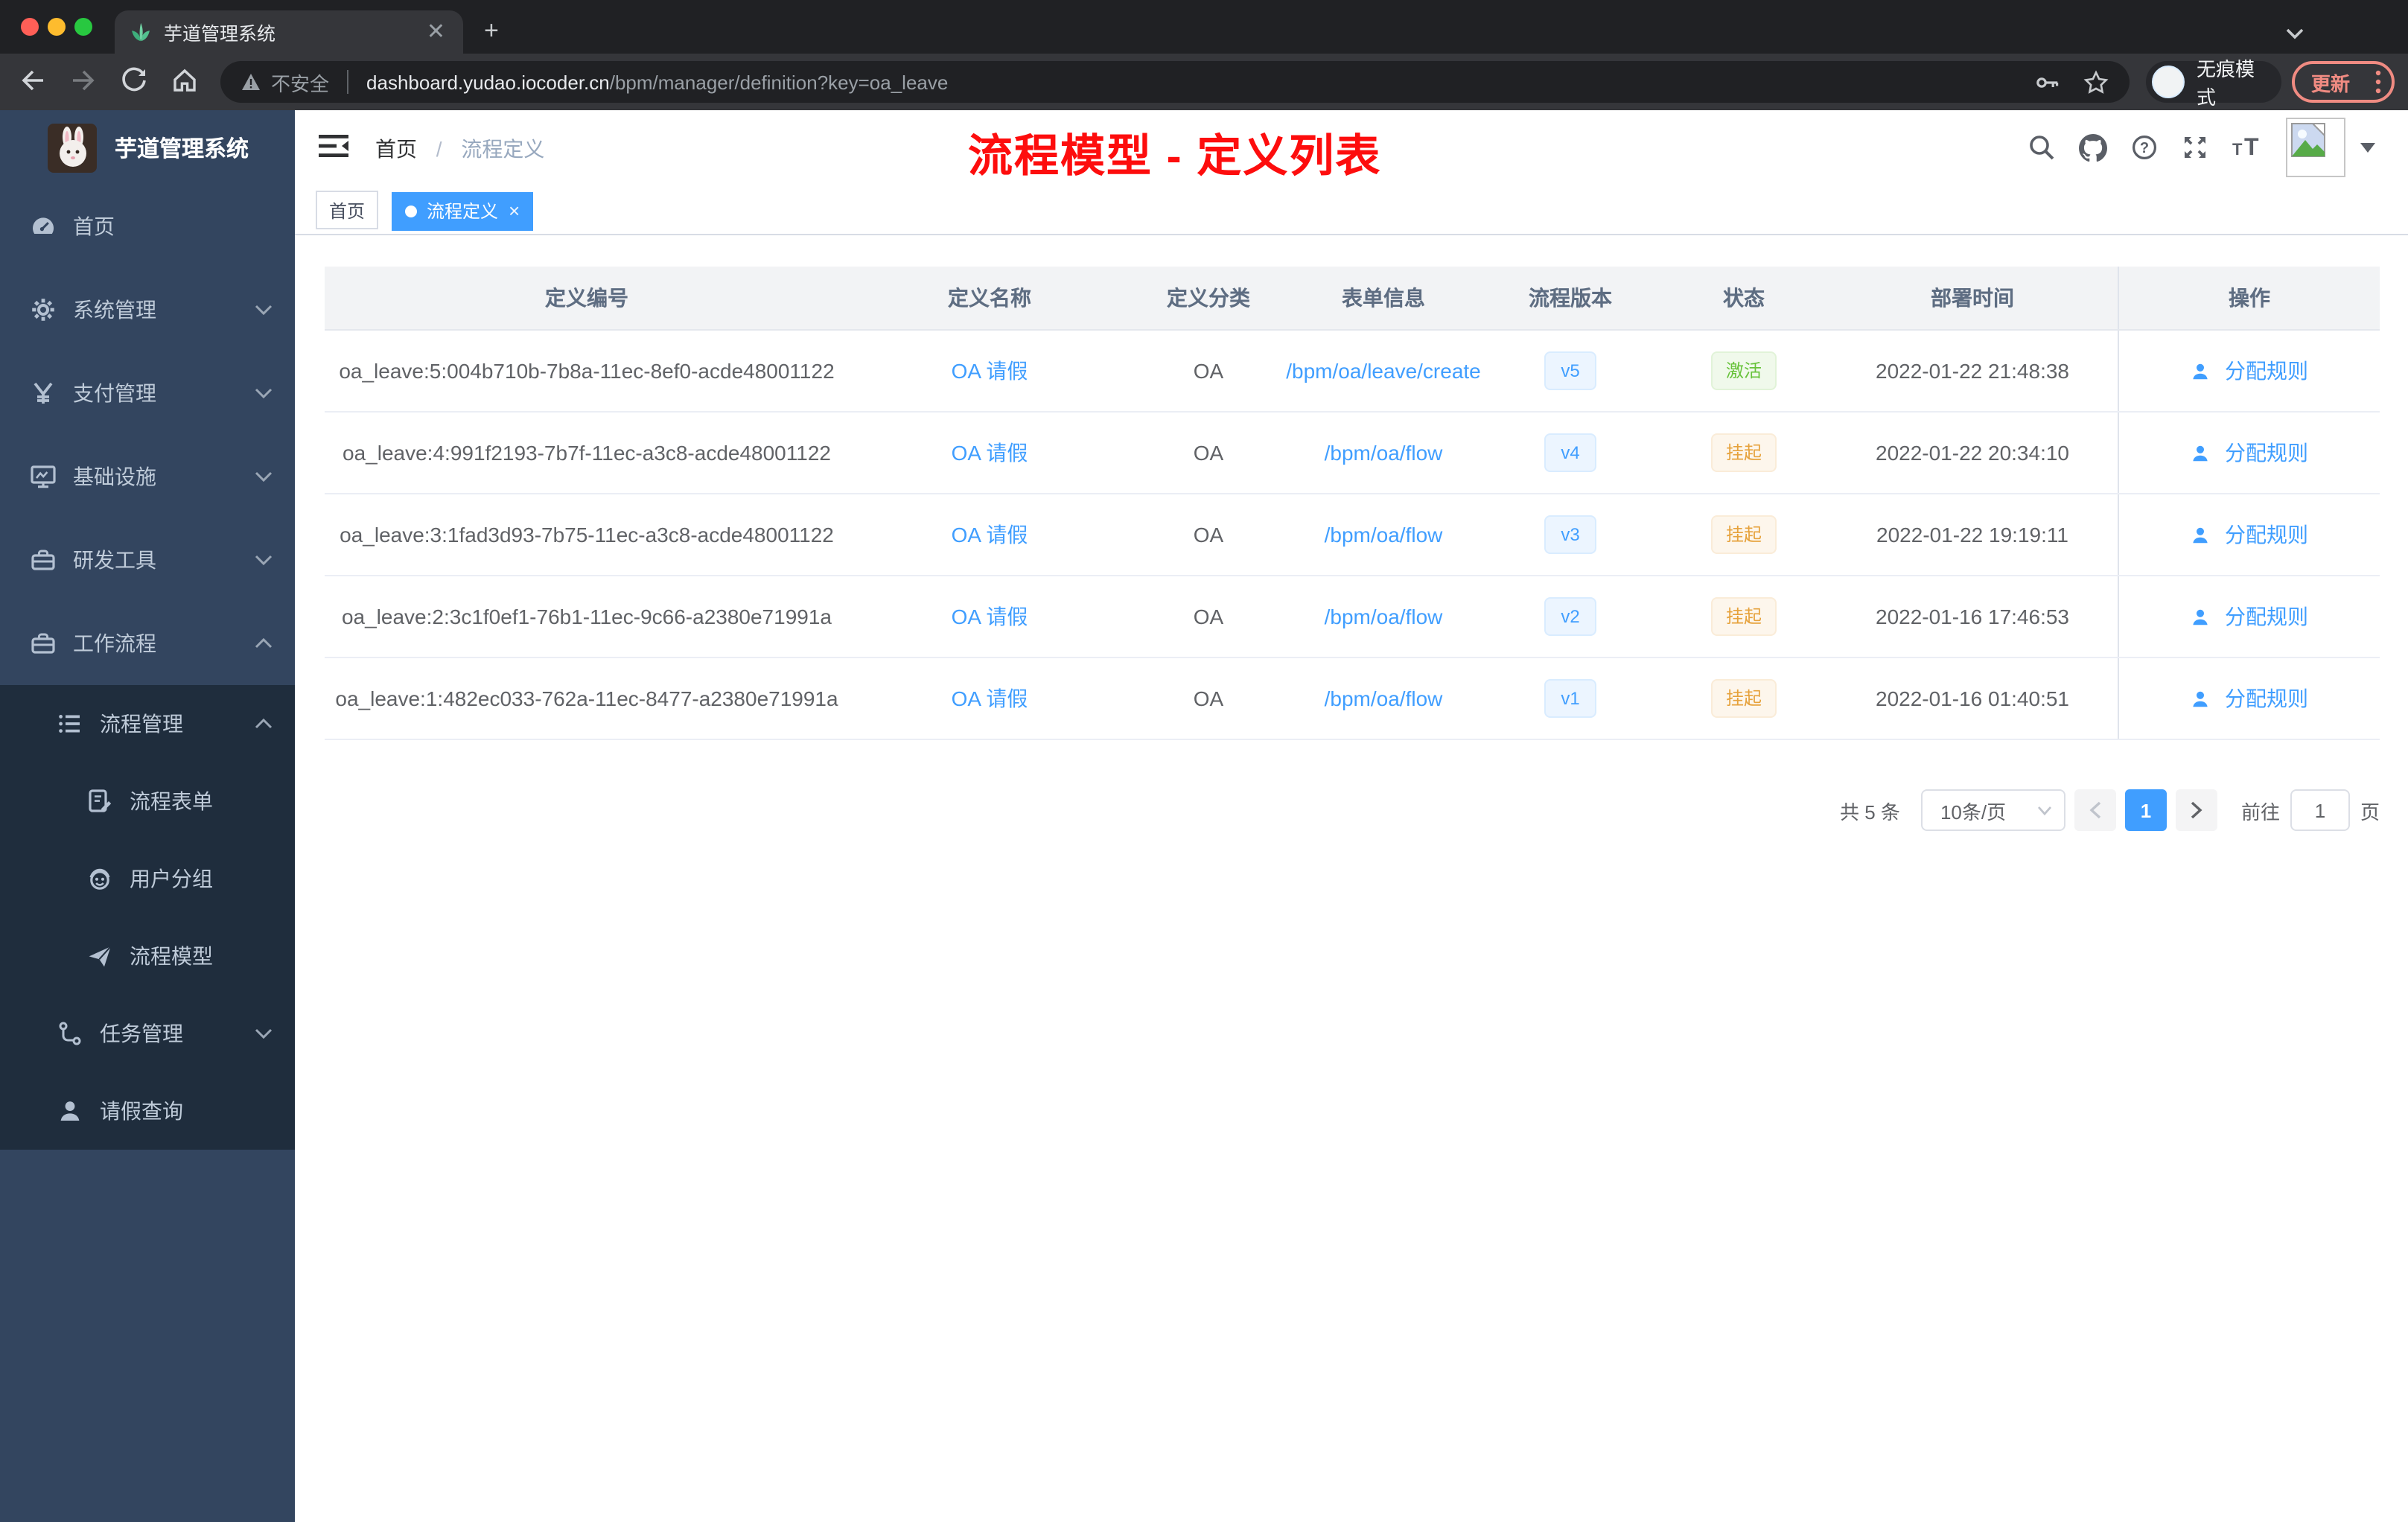  I want to click on font-size-icon: TT, so click(2247, 147).